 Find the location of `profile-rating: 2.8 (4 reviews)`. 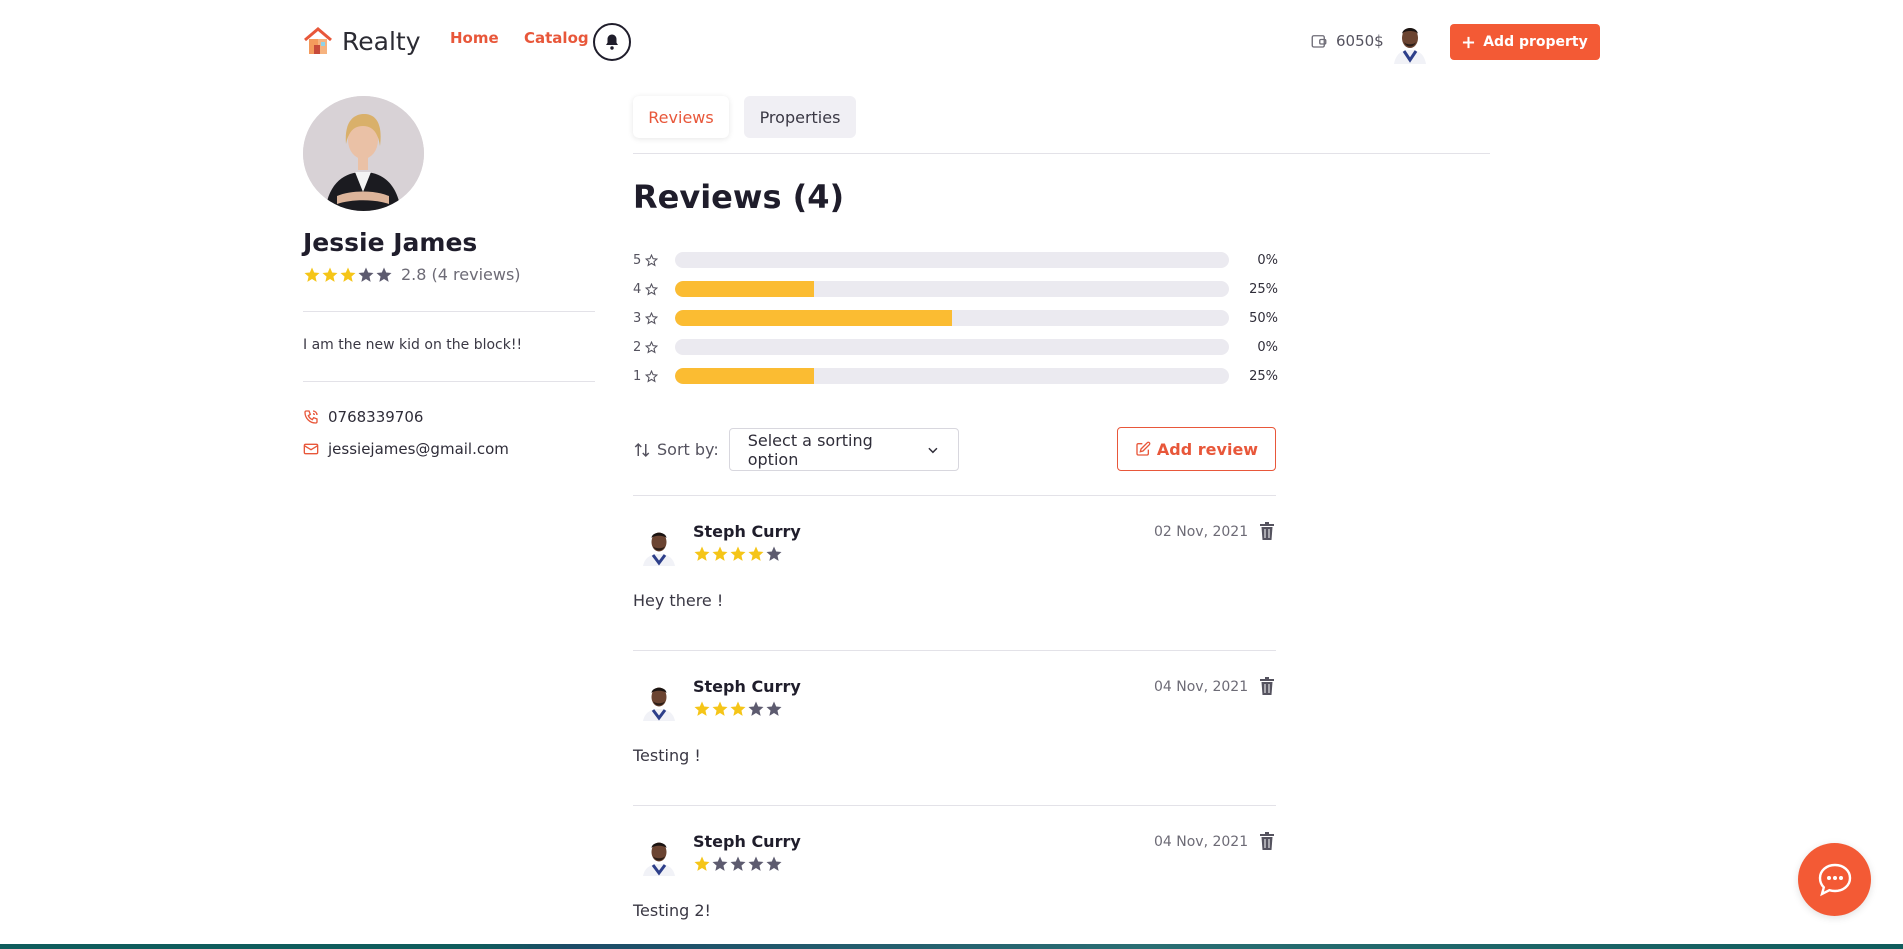

profile-rating: 2.8 (4 reviews) is located at coordinates (412, 274).